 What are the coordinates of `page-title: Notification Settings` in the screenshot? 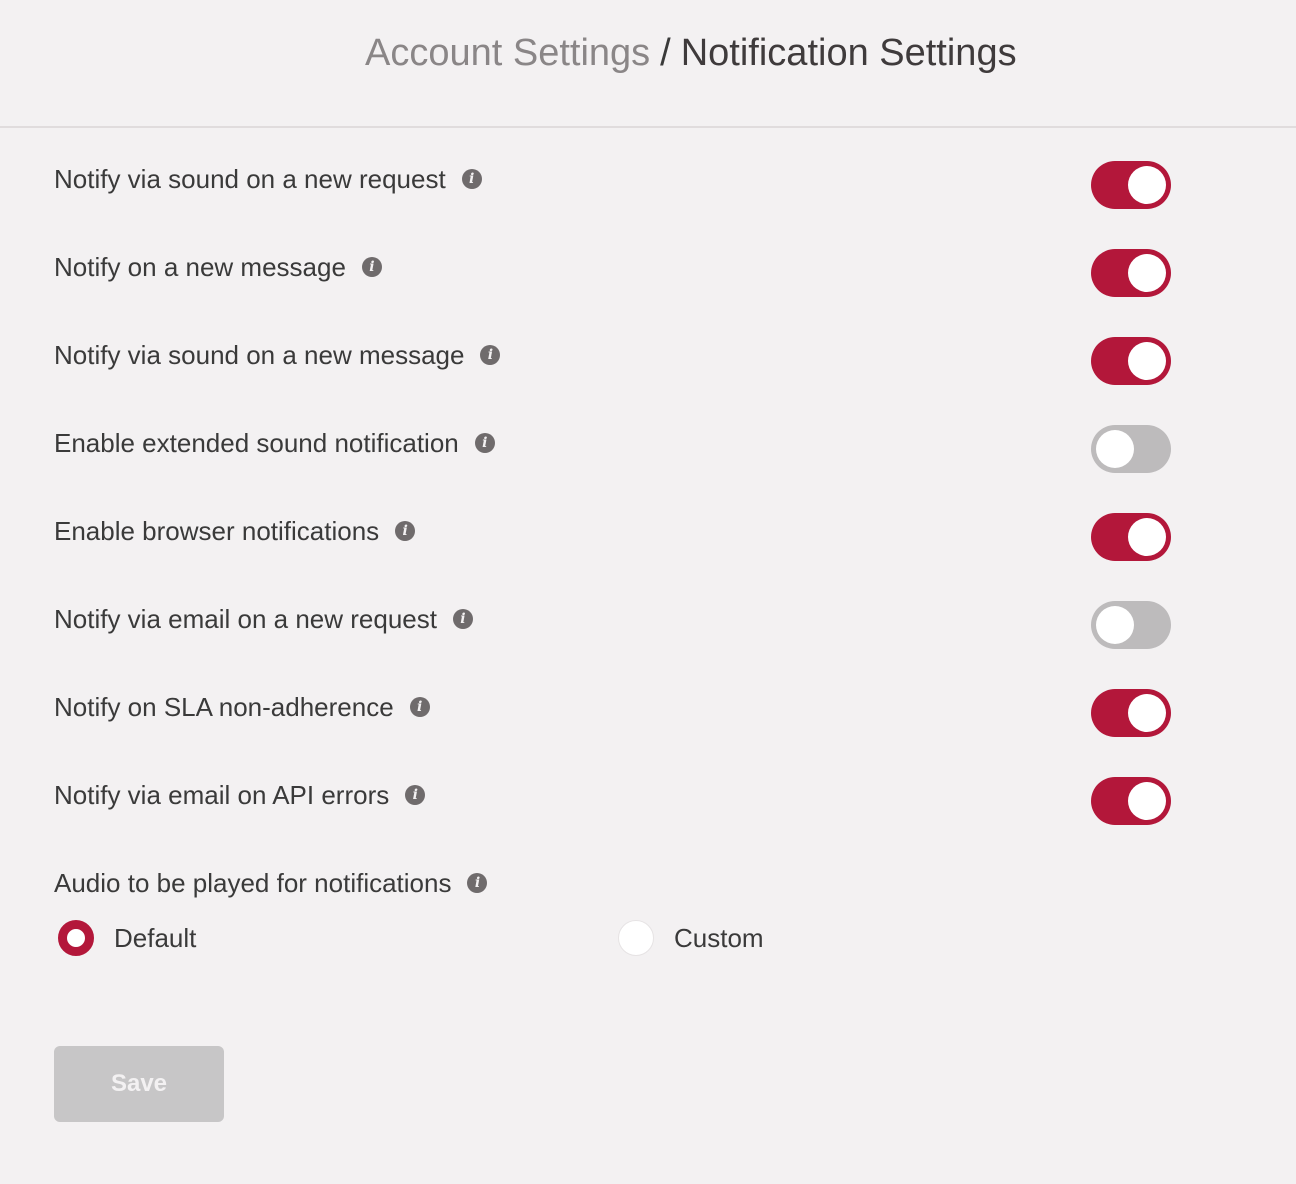 It's located at (848, 53).